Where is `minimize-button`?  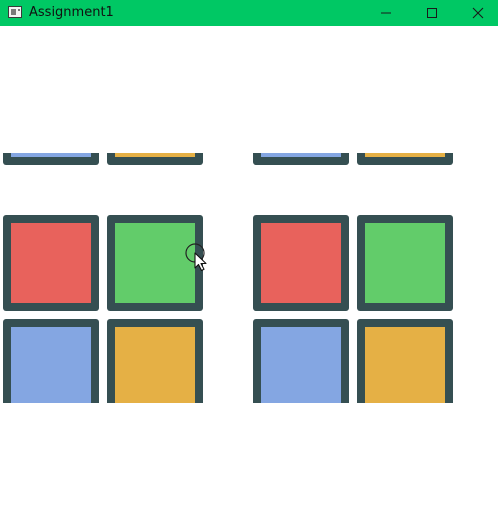 minimize-button is located at coordinates (386, 13).